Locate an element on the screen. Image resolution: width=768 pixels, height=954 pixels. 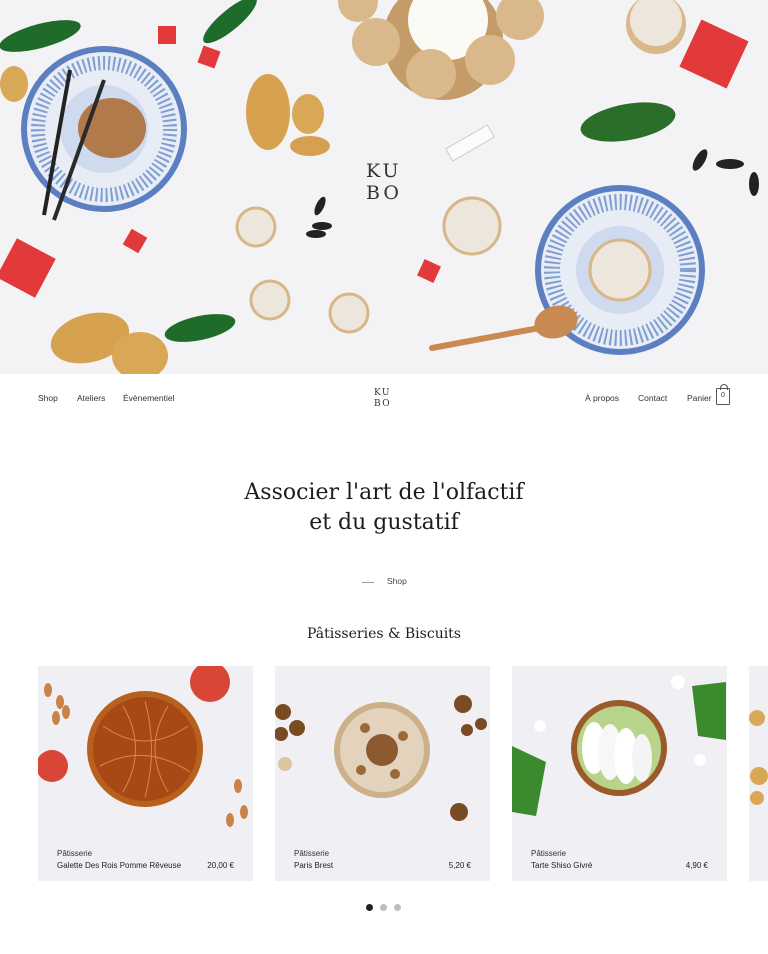
nav-link-a-propos: À propos is located at coordinates (602, 398).